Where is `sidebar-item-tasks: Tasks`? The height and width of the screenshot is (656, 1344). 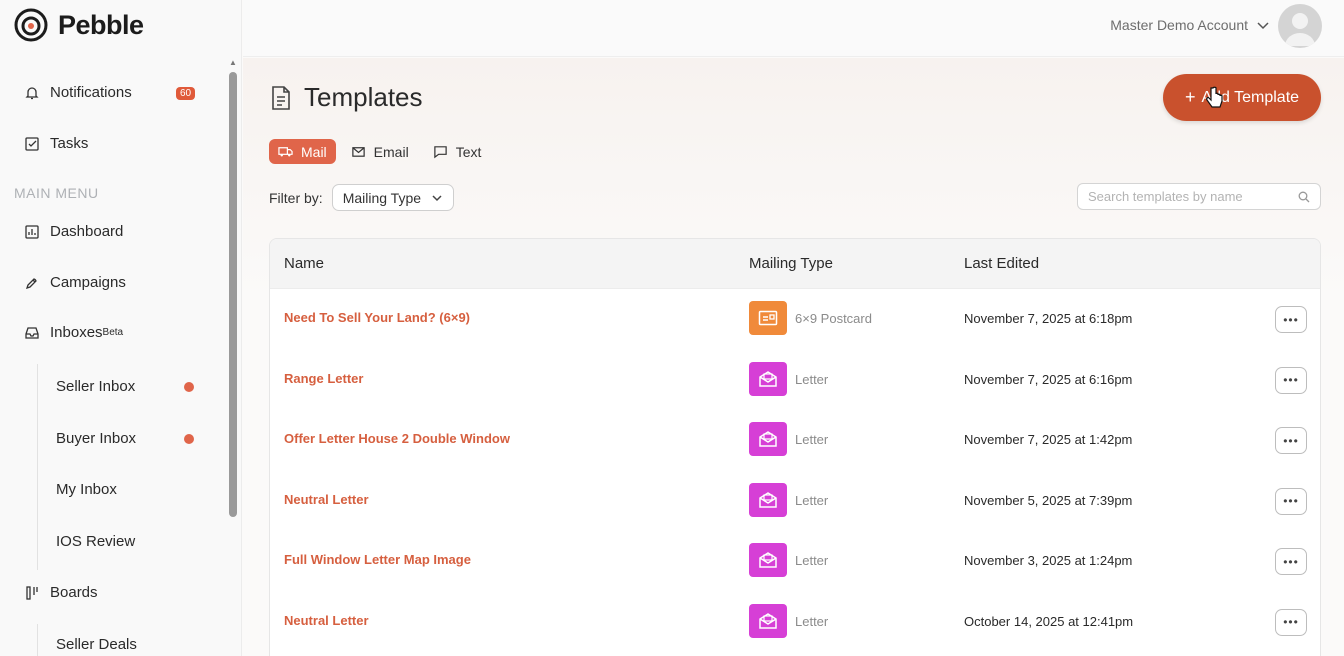 sidebar-item-tasks: Tasks is located at coordinates (56, 143).